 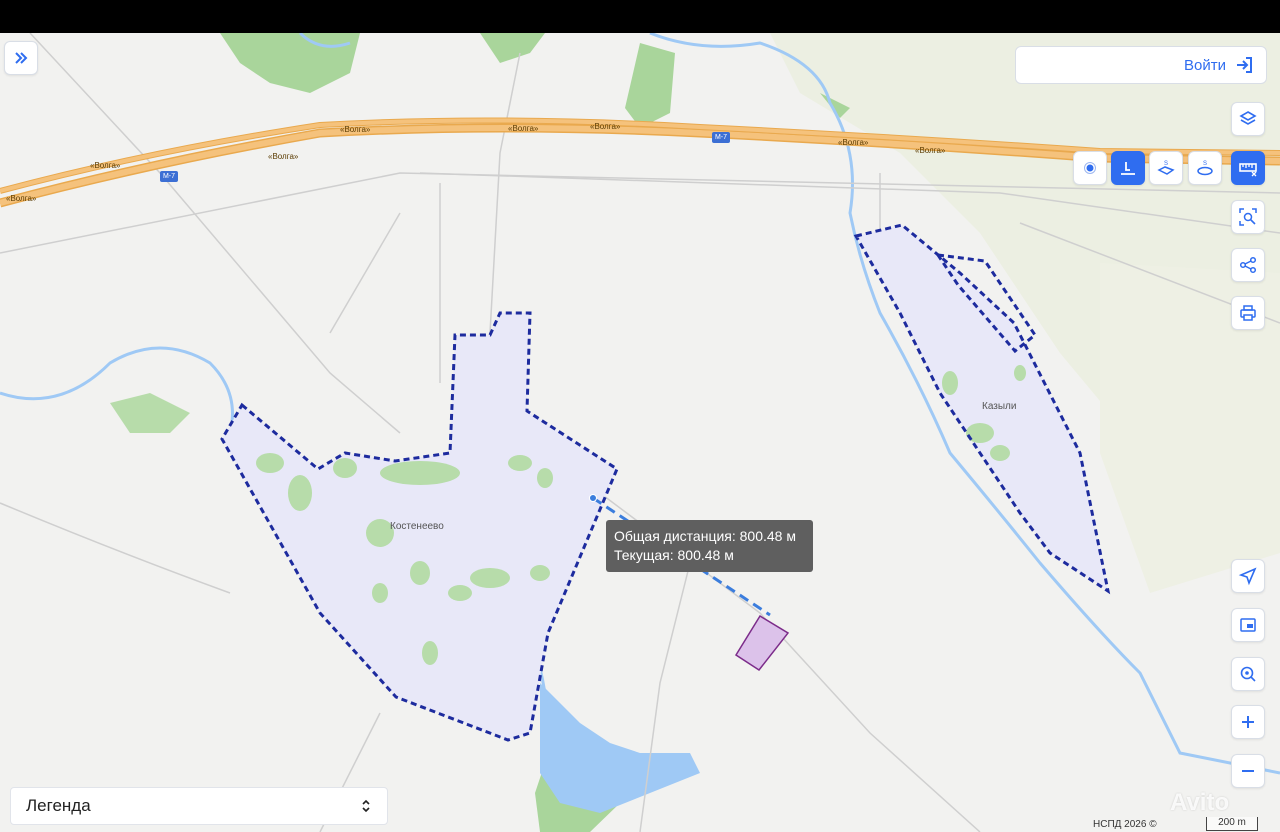 I want to click on location-search-button, so click(x=1248, y=674).